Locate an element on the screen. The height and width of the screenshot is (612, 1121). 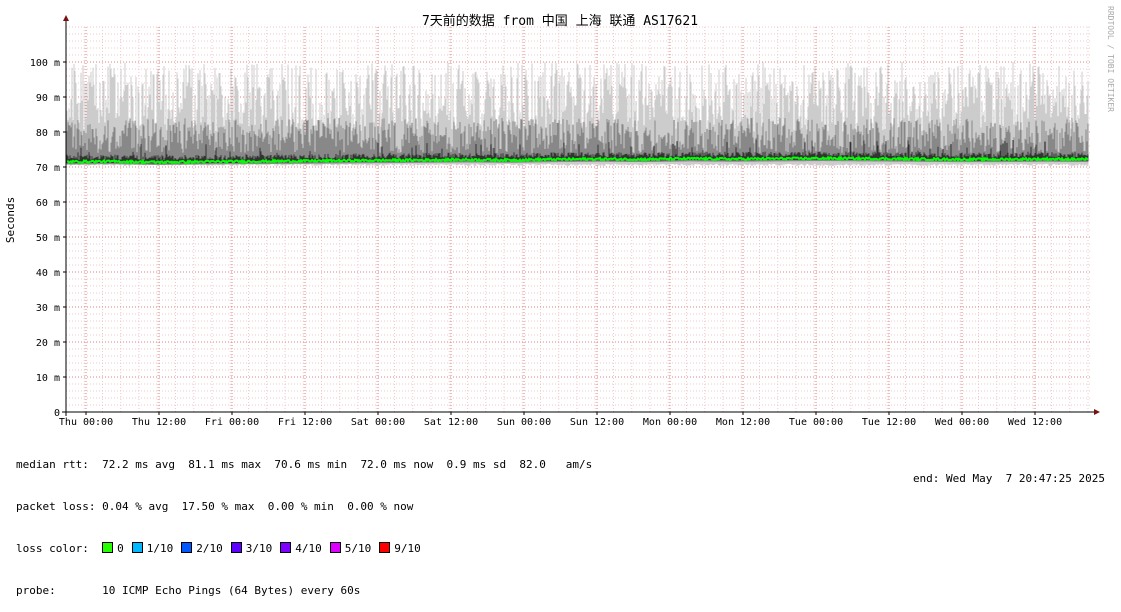
median-now: 72.0 ms now is located at coordinates (397, 464).